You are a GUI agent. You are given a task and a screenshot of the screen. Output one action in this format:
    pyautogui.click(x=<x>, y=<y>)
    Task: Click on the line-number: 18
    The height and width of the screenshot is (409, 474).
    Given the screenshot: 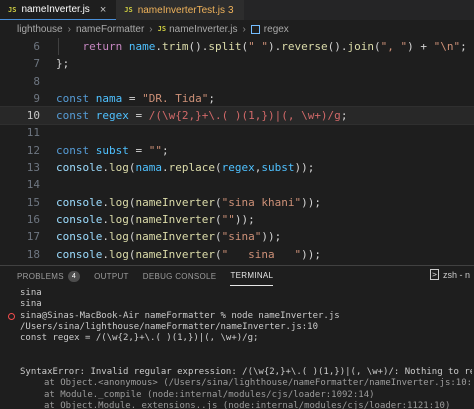 What is the action you would take?
    pyautogui.click(x=33, y=254)
    